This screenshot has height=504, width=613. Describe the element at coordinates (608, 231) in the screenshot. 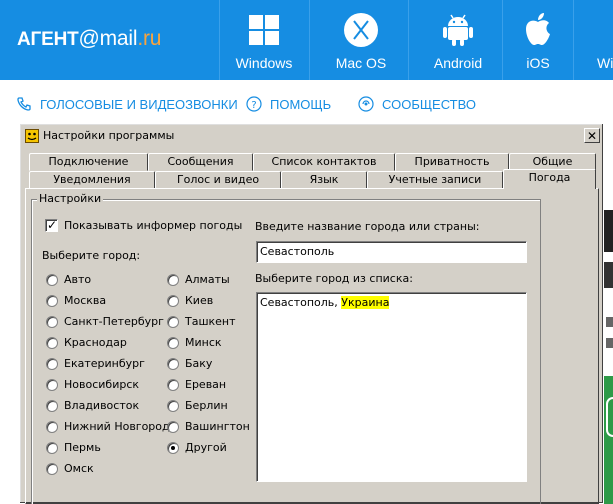

I see `heading-fragment` at that location.